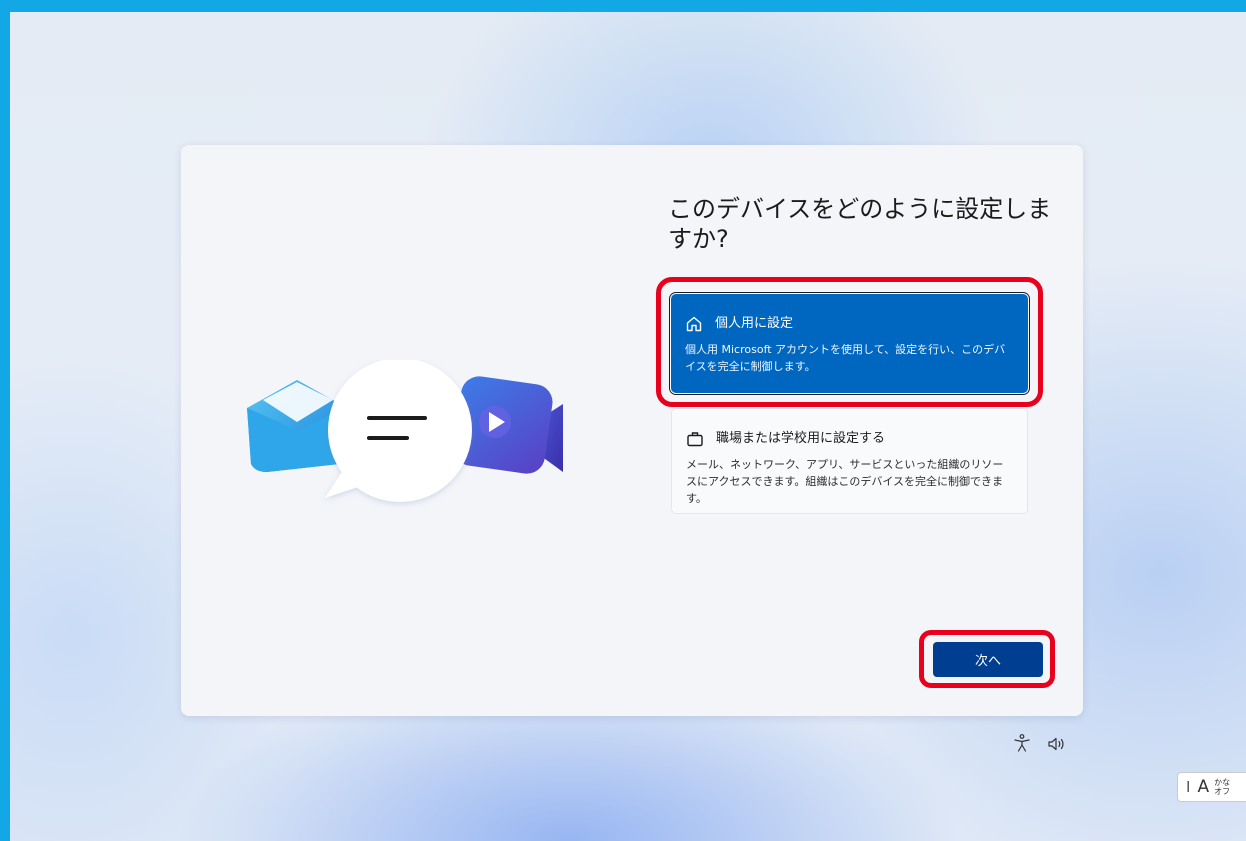  What do you see at coordinates (398, 431) in the screenshot?
I see `chat-bubble-icon` at bounding box center [398, 431].